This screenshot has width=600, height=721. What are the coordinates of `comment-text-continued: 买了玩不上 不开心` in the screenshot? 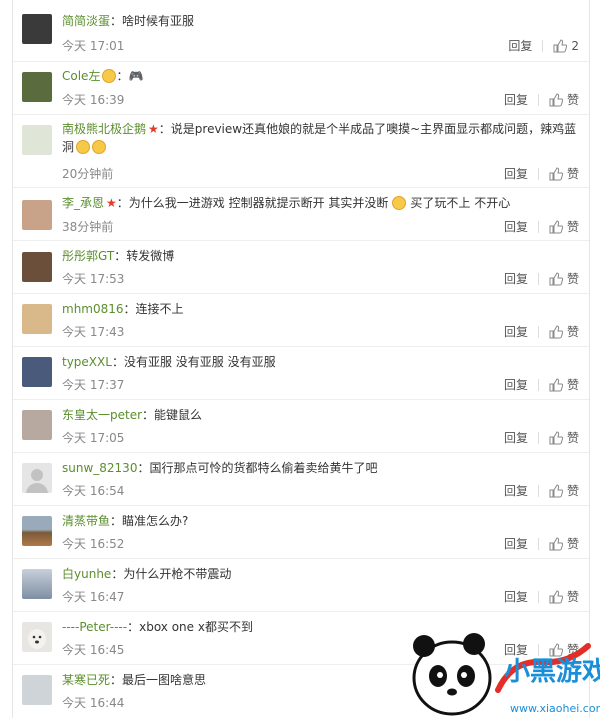 It's located at (460, 203).